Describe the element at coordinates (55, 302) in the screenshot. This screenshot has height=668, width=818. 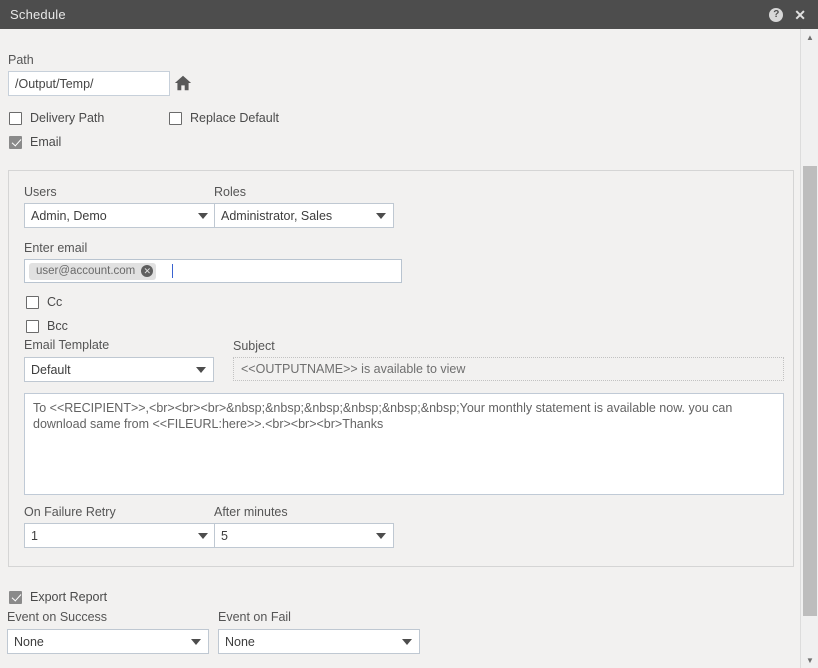
I see `cc-label: Cc` at that location.